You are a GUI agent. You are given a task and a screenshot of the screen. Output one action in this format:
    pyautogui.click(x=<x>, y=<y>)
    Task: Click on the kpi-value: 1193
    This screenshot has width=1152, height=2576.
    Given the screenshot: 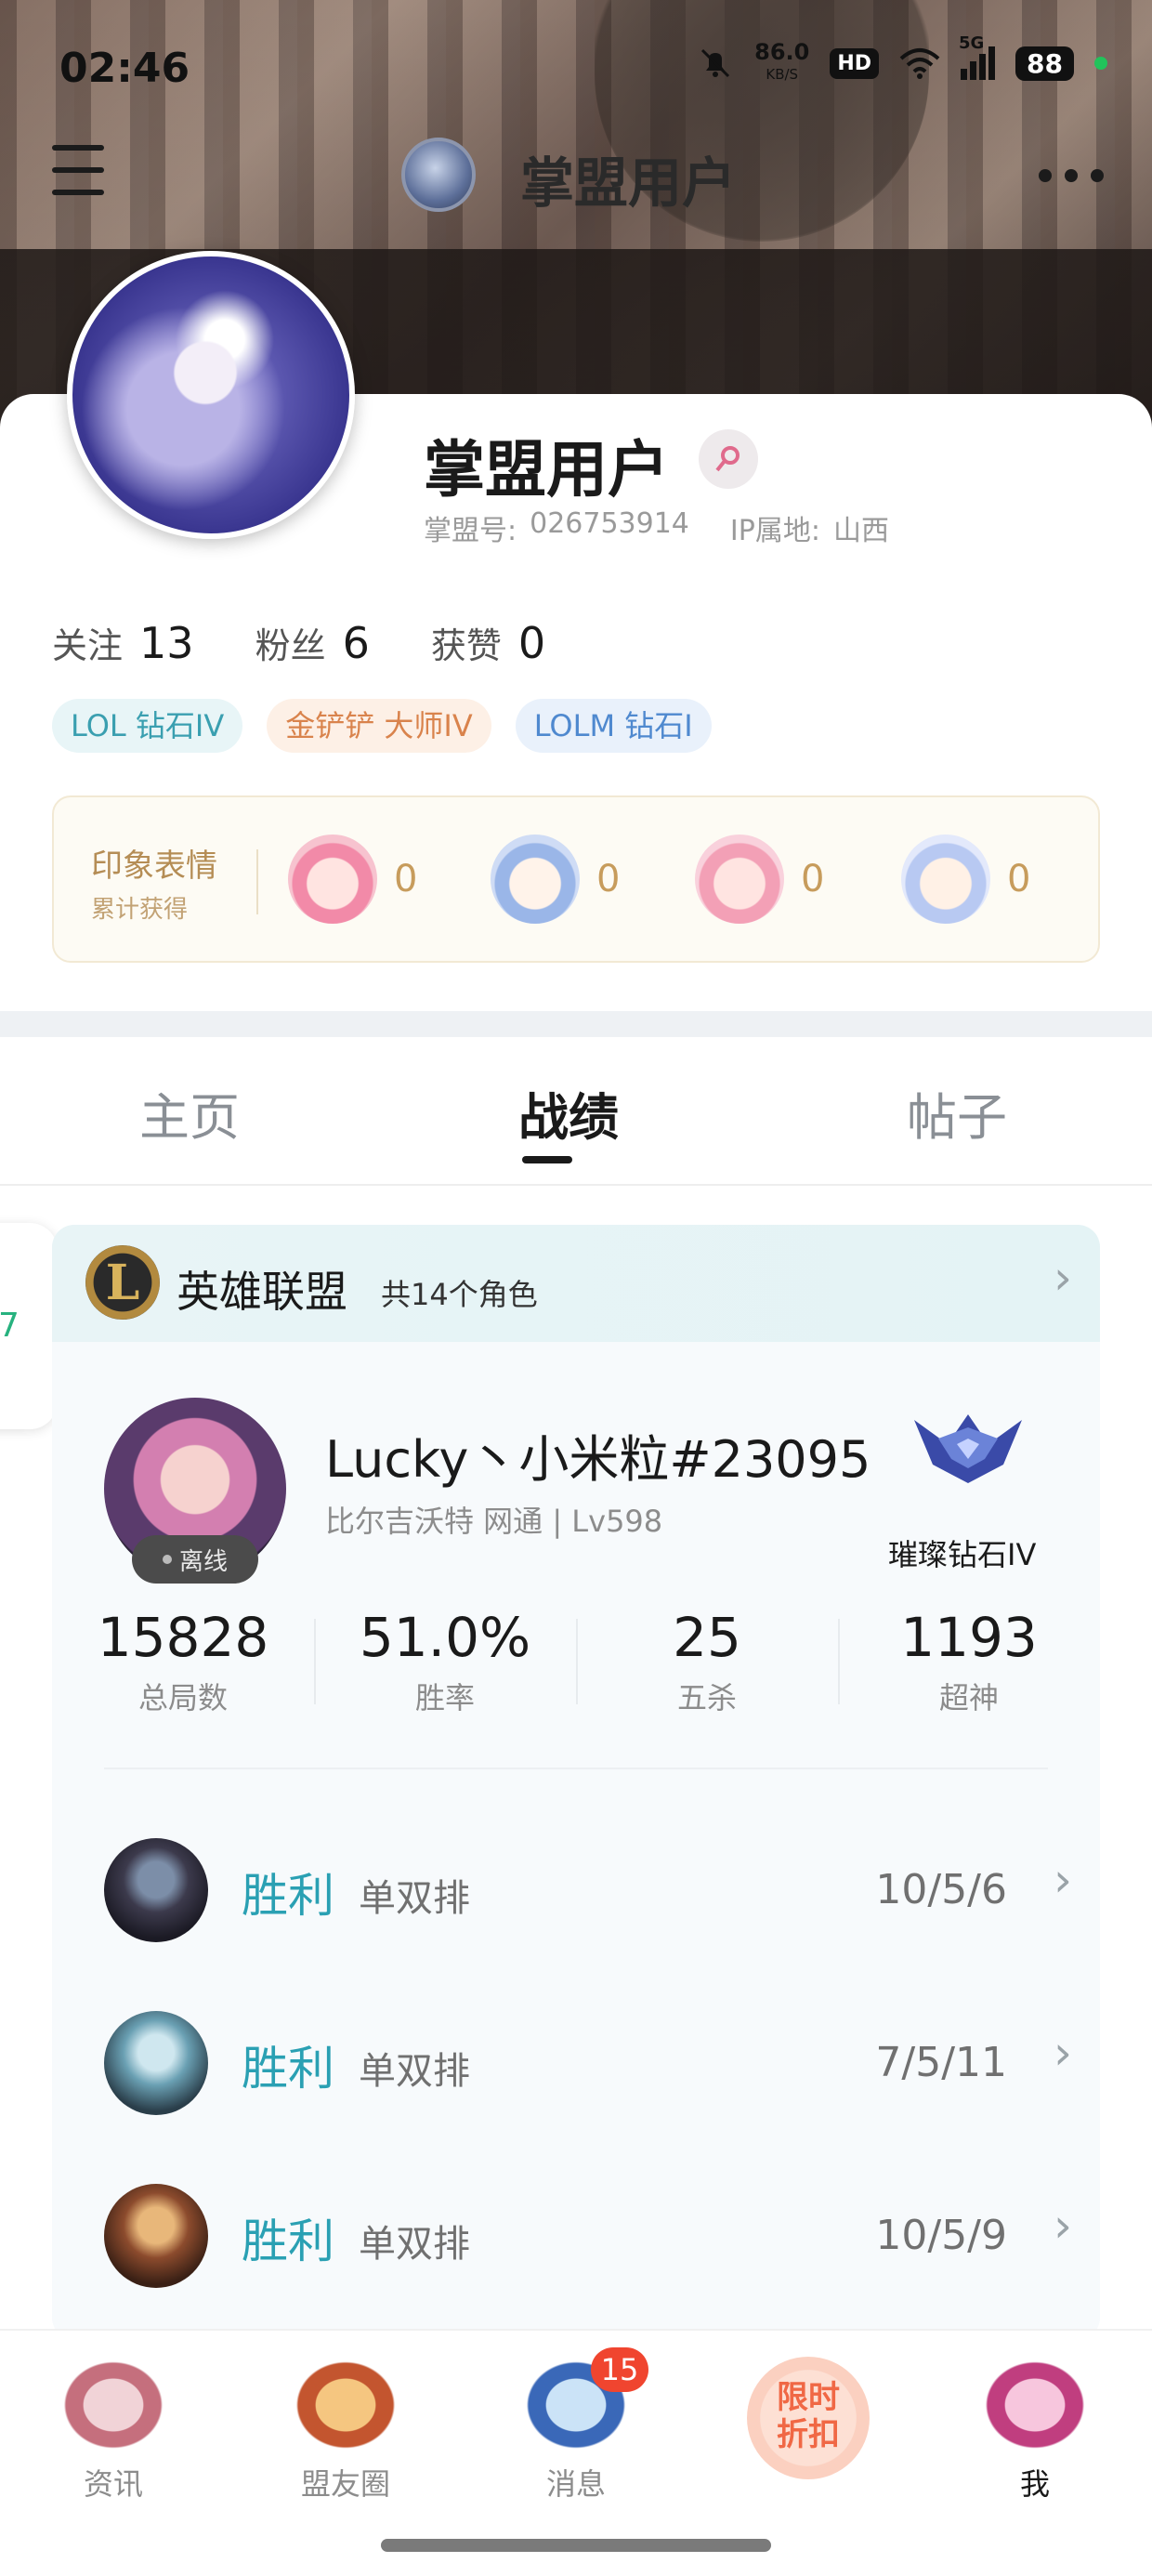 What is the action you would take?
    pyautogui.click(x=969, y=1637)
    